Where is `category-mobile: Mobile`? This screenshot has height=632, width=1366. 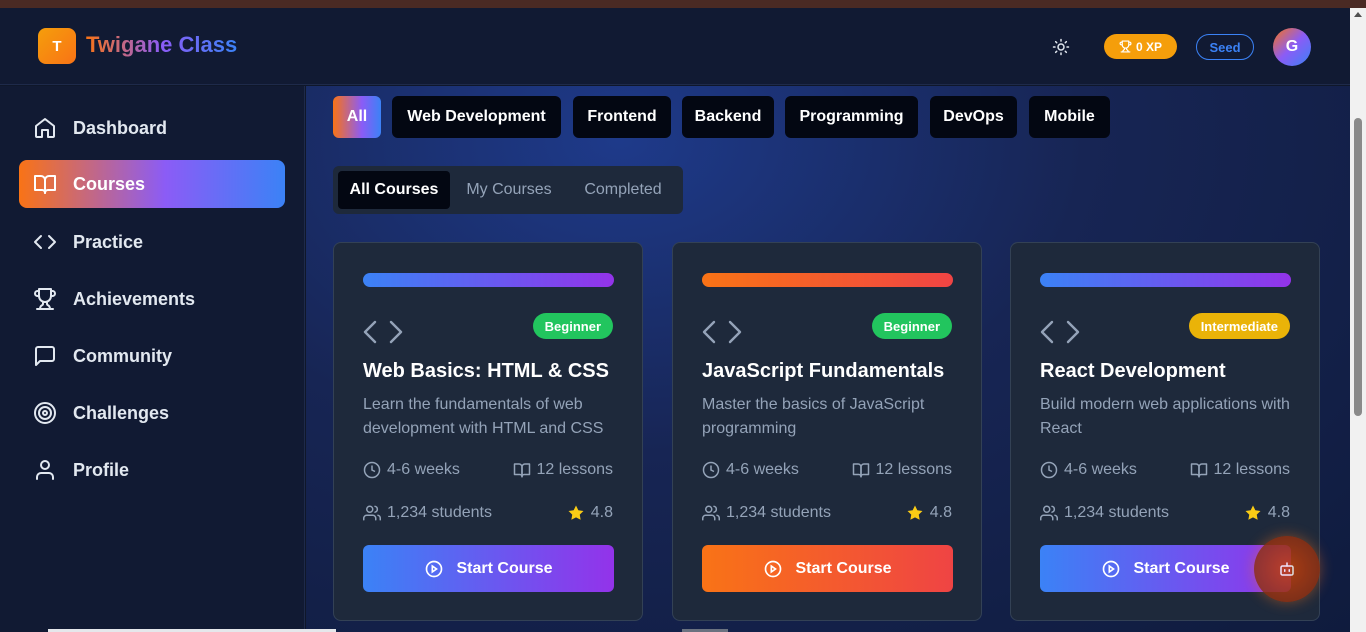 category-mobile: Mobile is located at coordinates (1069, 117).